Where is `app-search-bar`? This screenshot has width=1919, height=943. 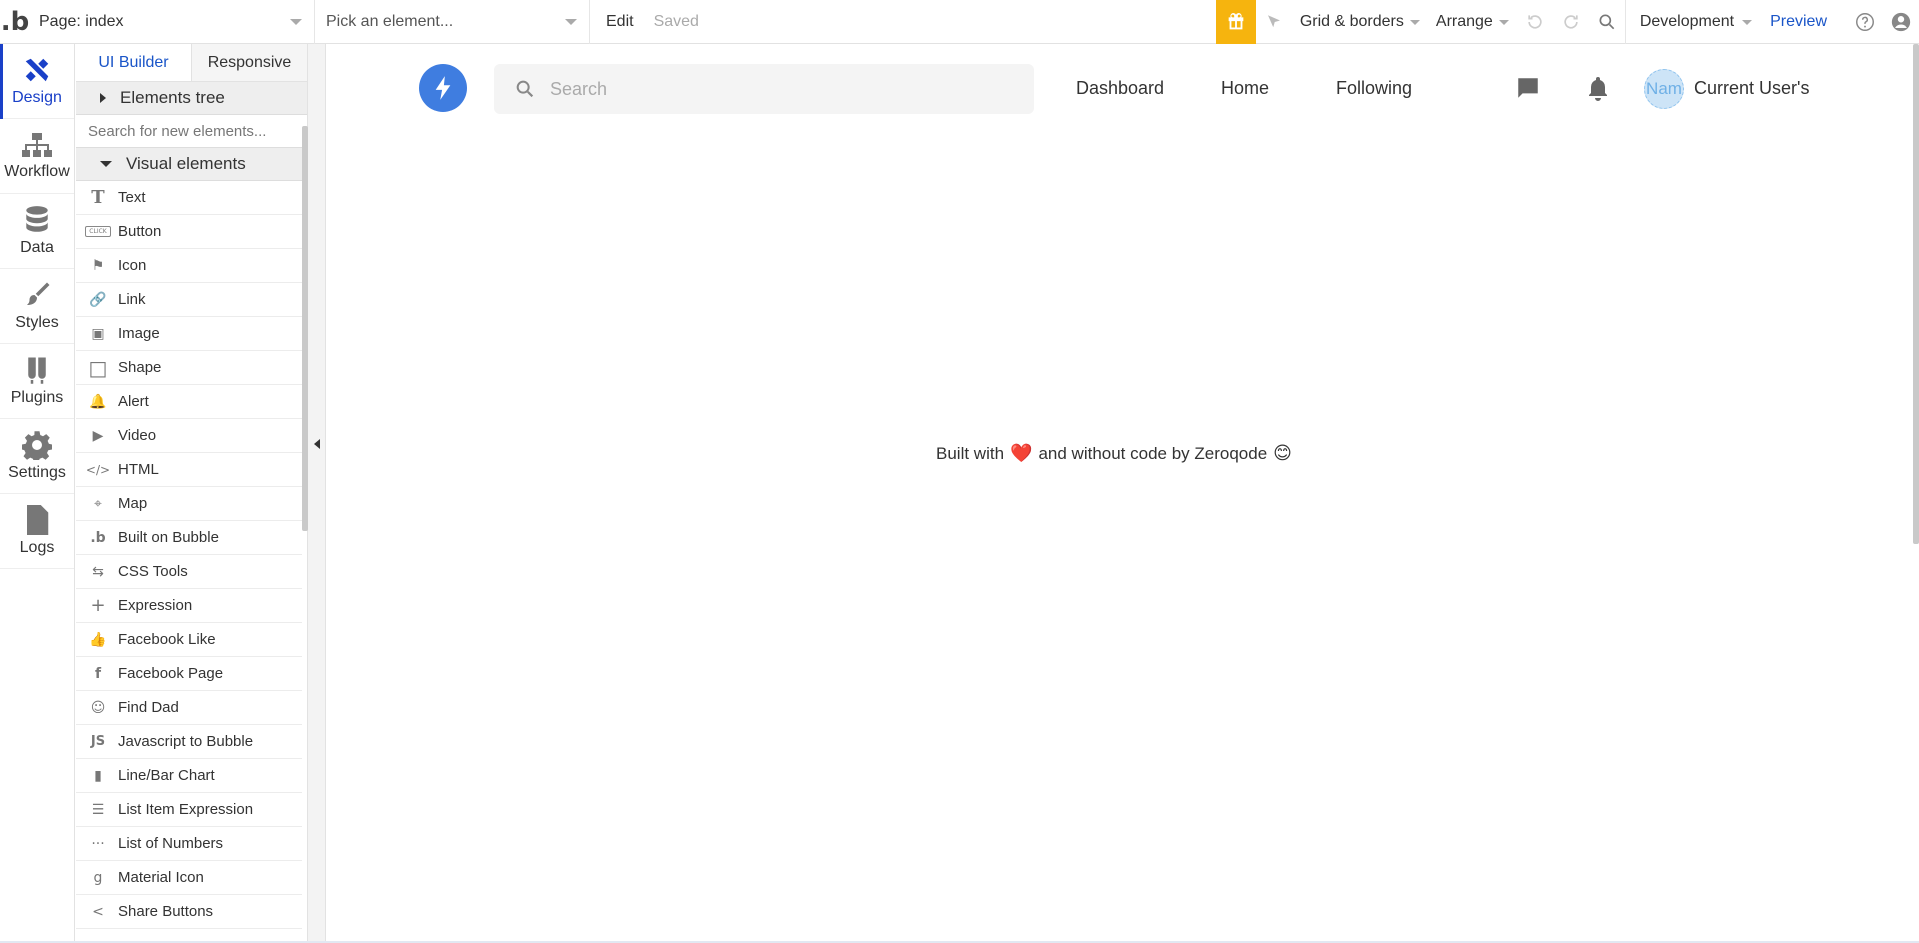
app-search-bar is located at coordinates (764, 89).